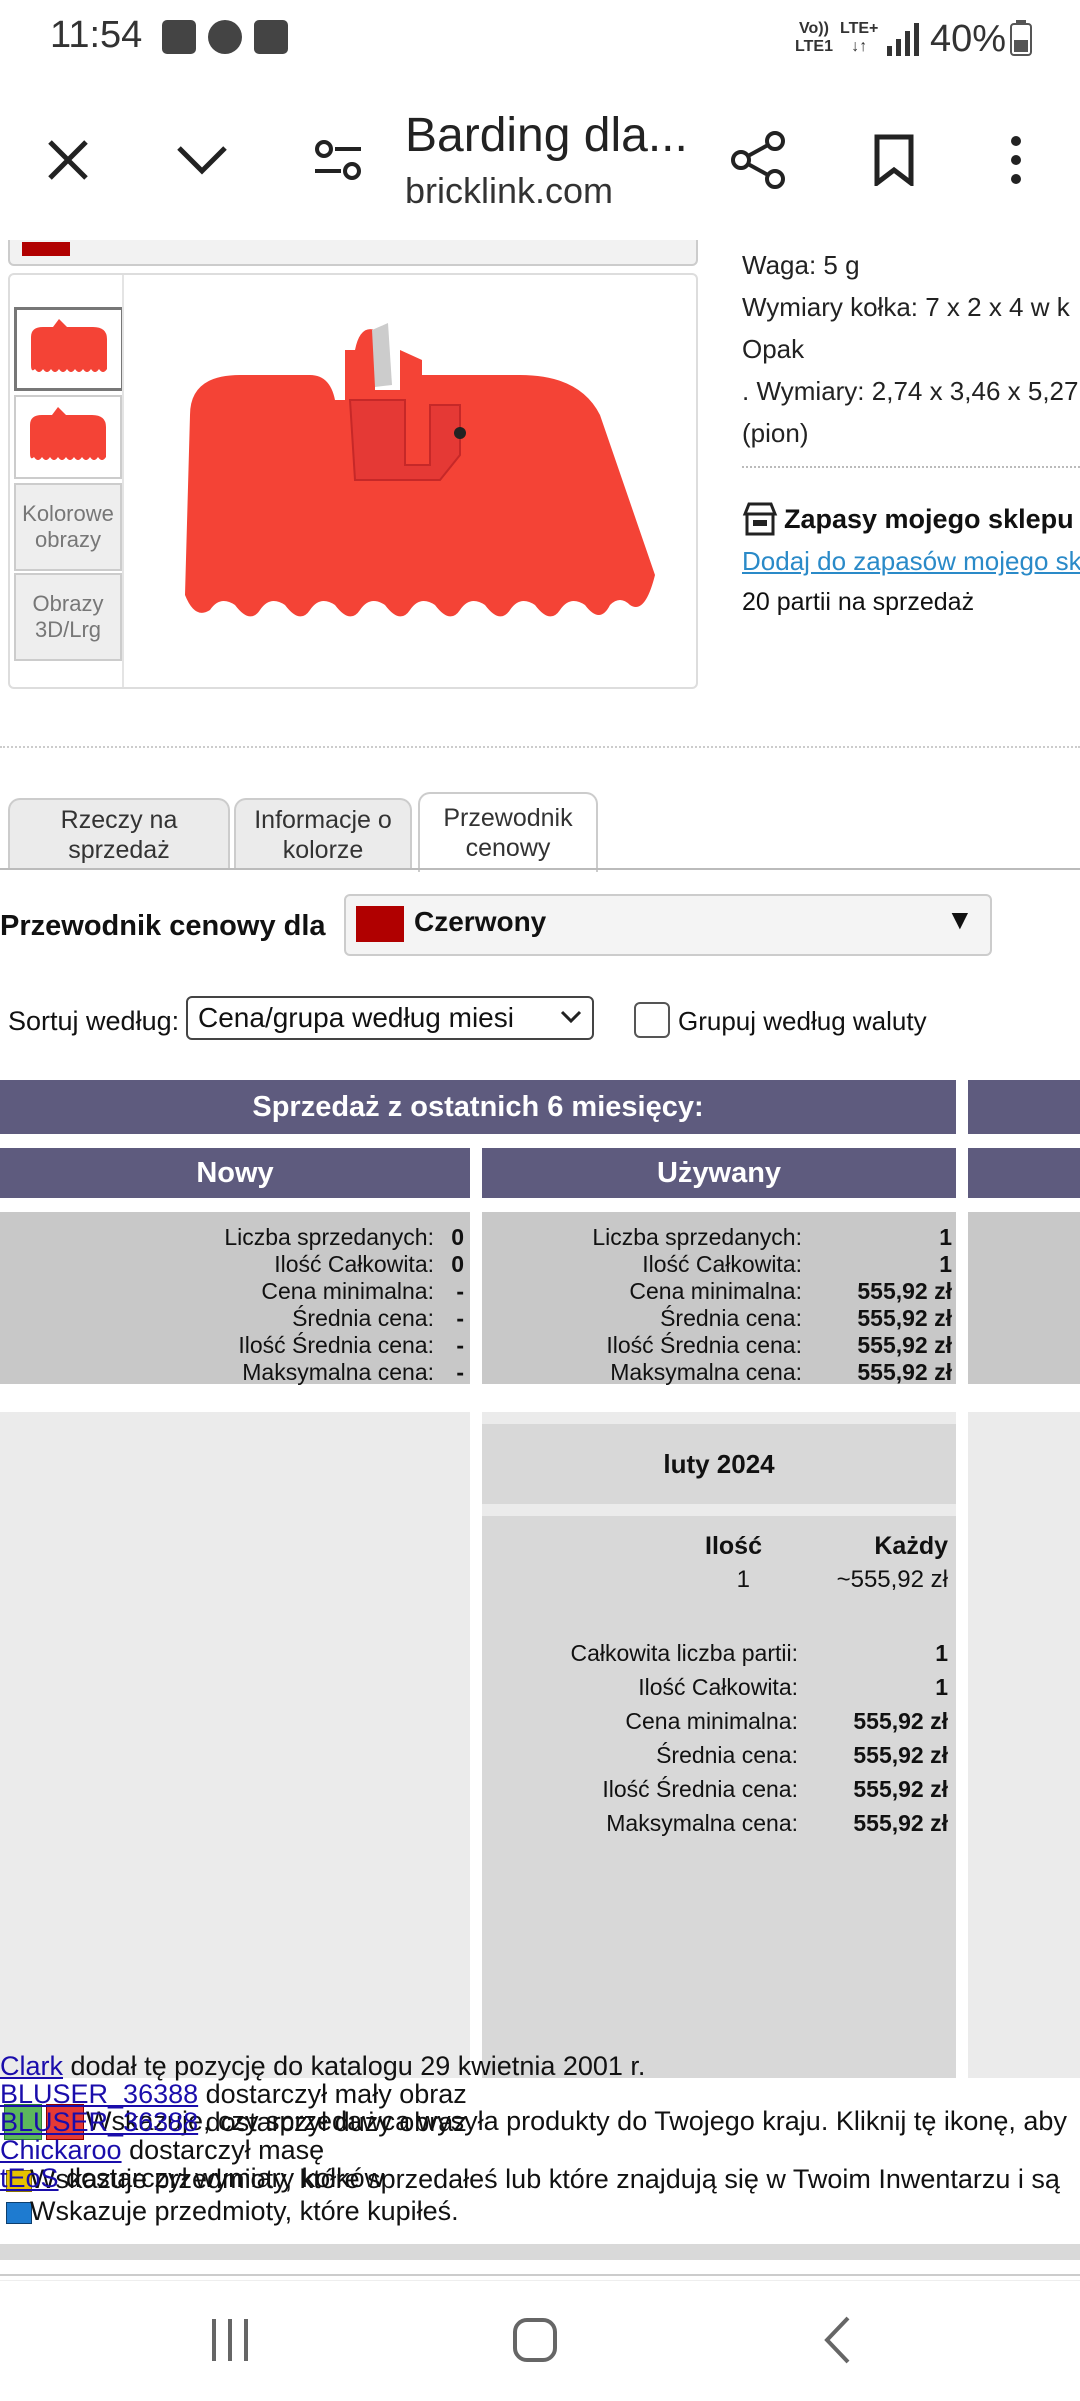 The height and width of the screenshot is (2401, 1080). I want to click on share-icon, so click(758, 160).